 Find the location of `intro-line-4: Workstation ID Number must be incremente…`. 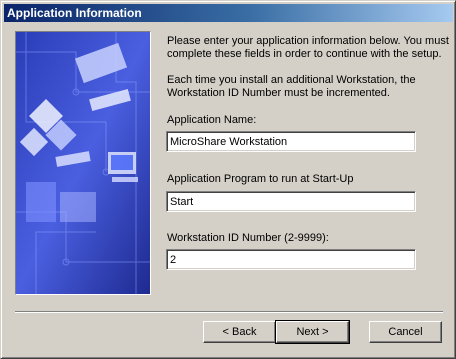

intro-line-4: Workstation ID Number must be incremente… is located at coordinates (278, 93).